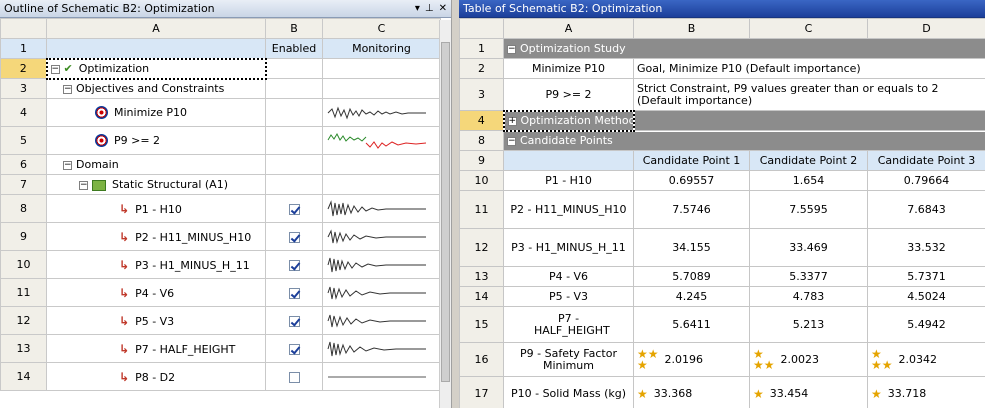 The width and height of the screenshot is (985, 408). I want to click on row-number: 7, so click(23, 184).